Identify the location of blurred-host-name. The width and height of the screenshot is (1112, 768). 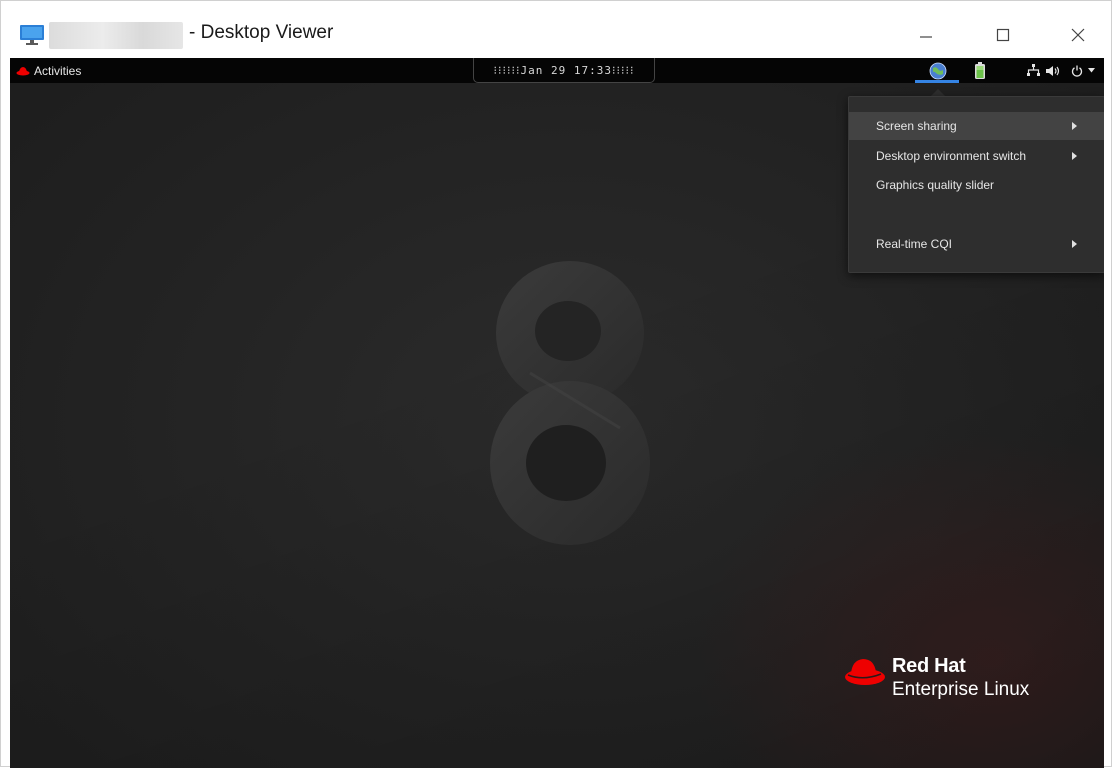
(116, 35).